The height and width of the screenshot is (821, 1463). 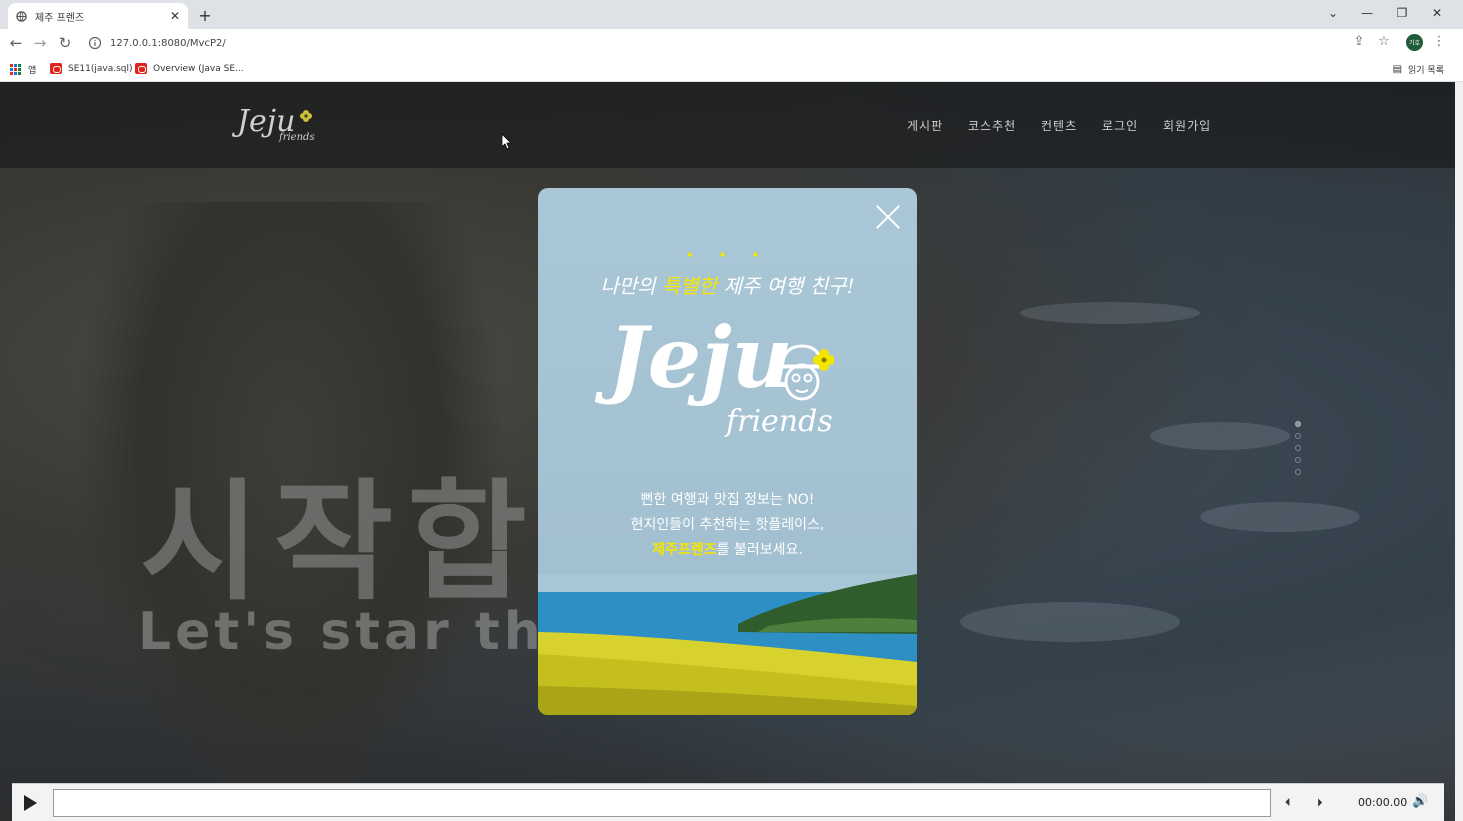 What do you see at coordinates (1437, 13) in the screenshot?
I see `window-close-button: ✕` at bounding box center [1437, 13].